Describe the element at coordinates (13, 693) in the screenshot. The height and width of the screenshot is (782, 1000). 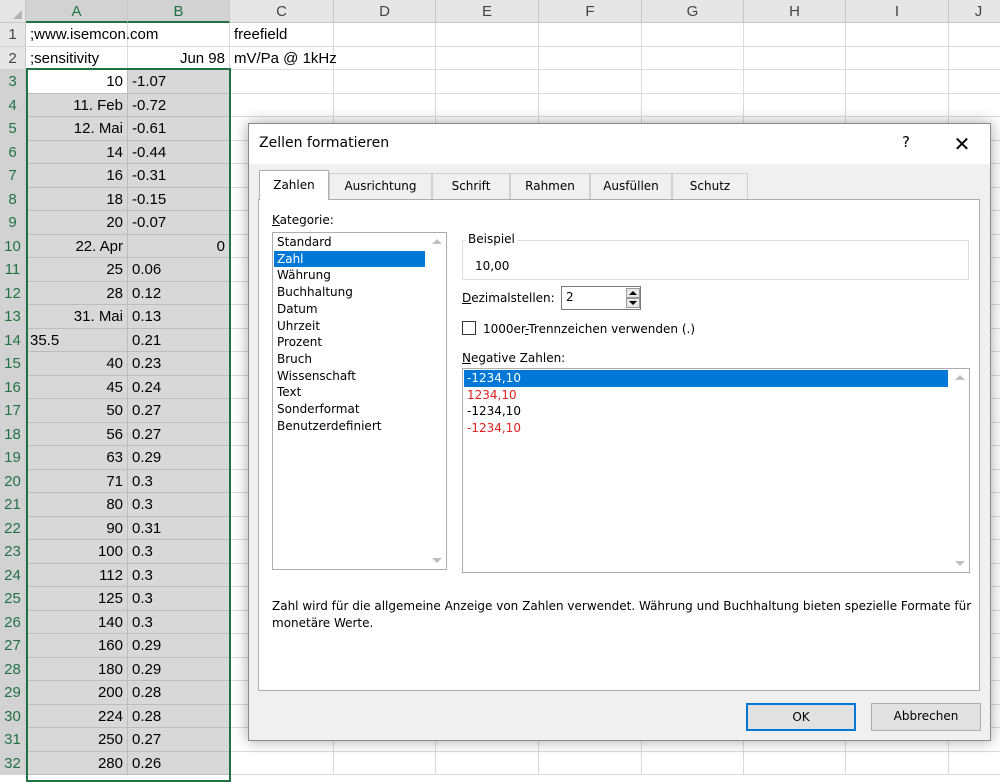
I see `row-header: 29` at that location.